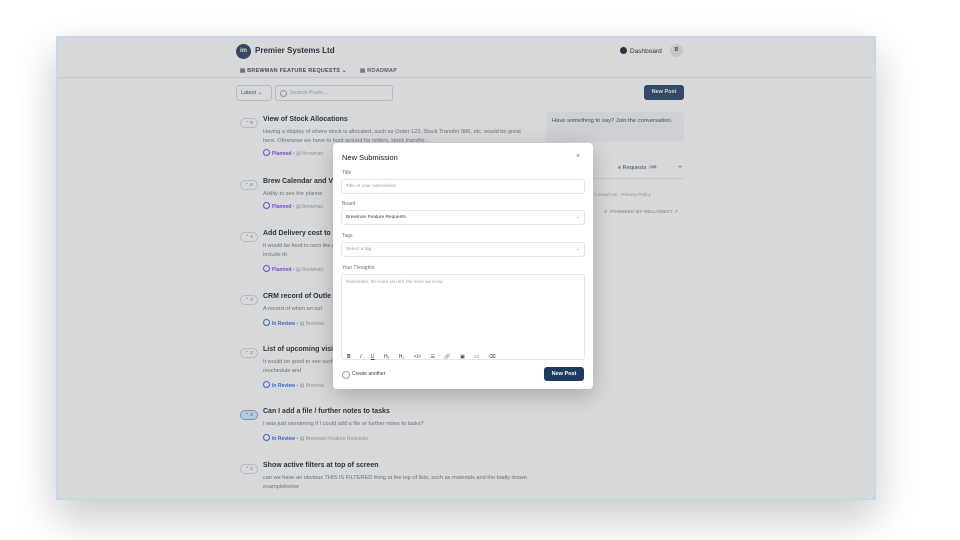 Image resolution: width=960 pixels, height=540 pixels. What do you see at coordinates (653, 167) in the screenshot?
I see `post-count-badge: 108` at bounding box center [653, 167].